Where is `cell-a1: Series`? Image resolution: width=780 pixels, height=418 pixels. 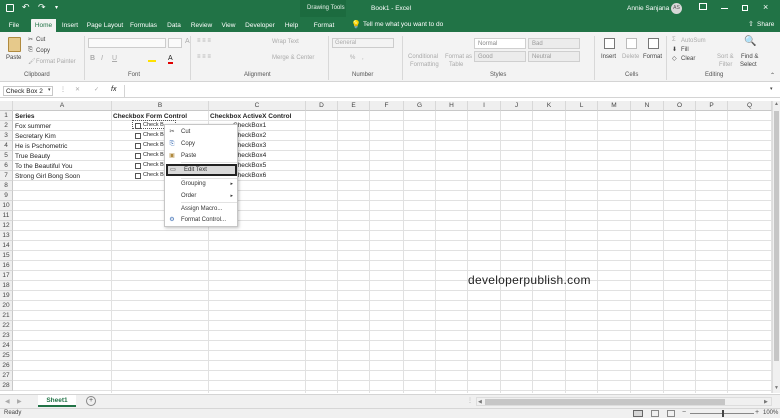
cell-a1: Series is located at coordinates (24, 117).